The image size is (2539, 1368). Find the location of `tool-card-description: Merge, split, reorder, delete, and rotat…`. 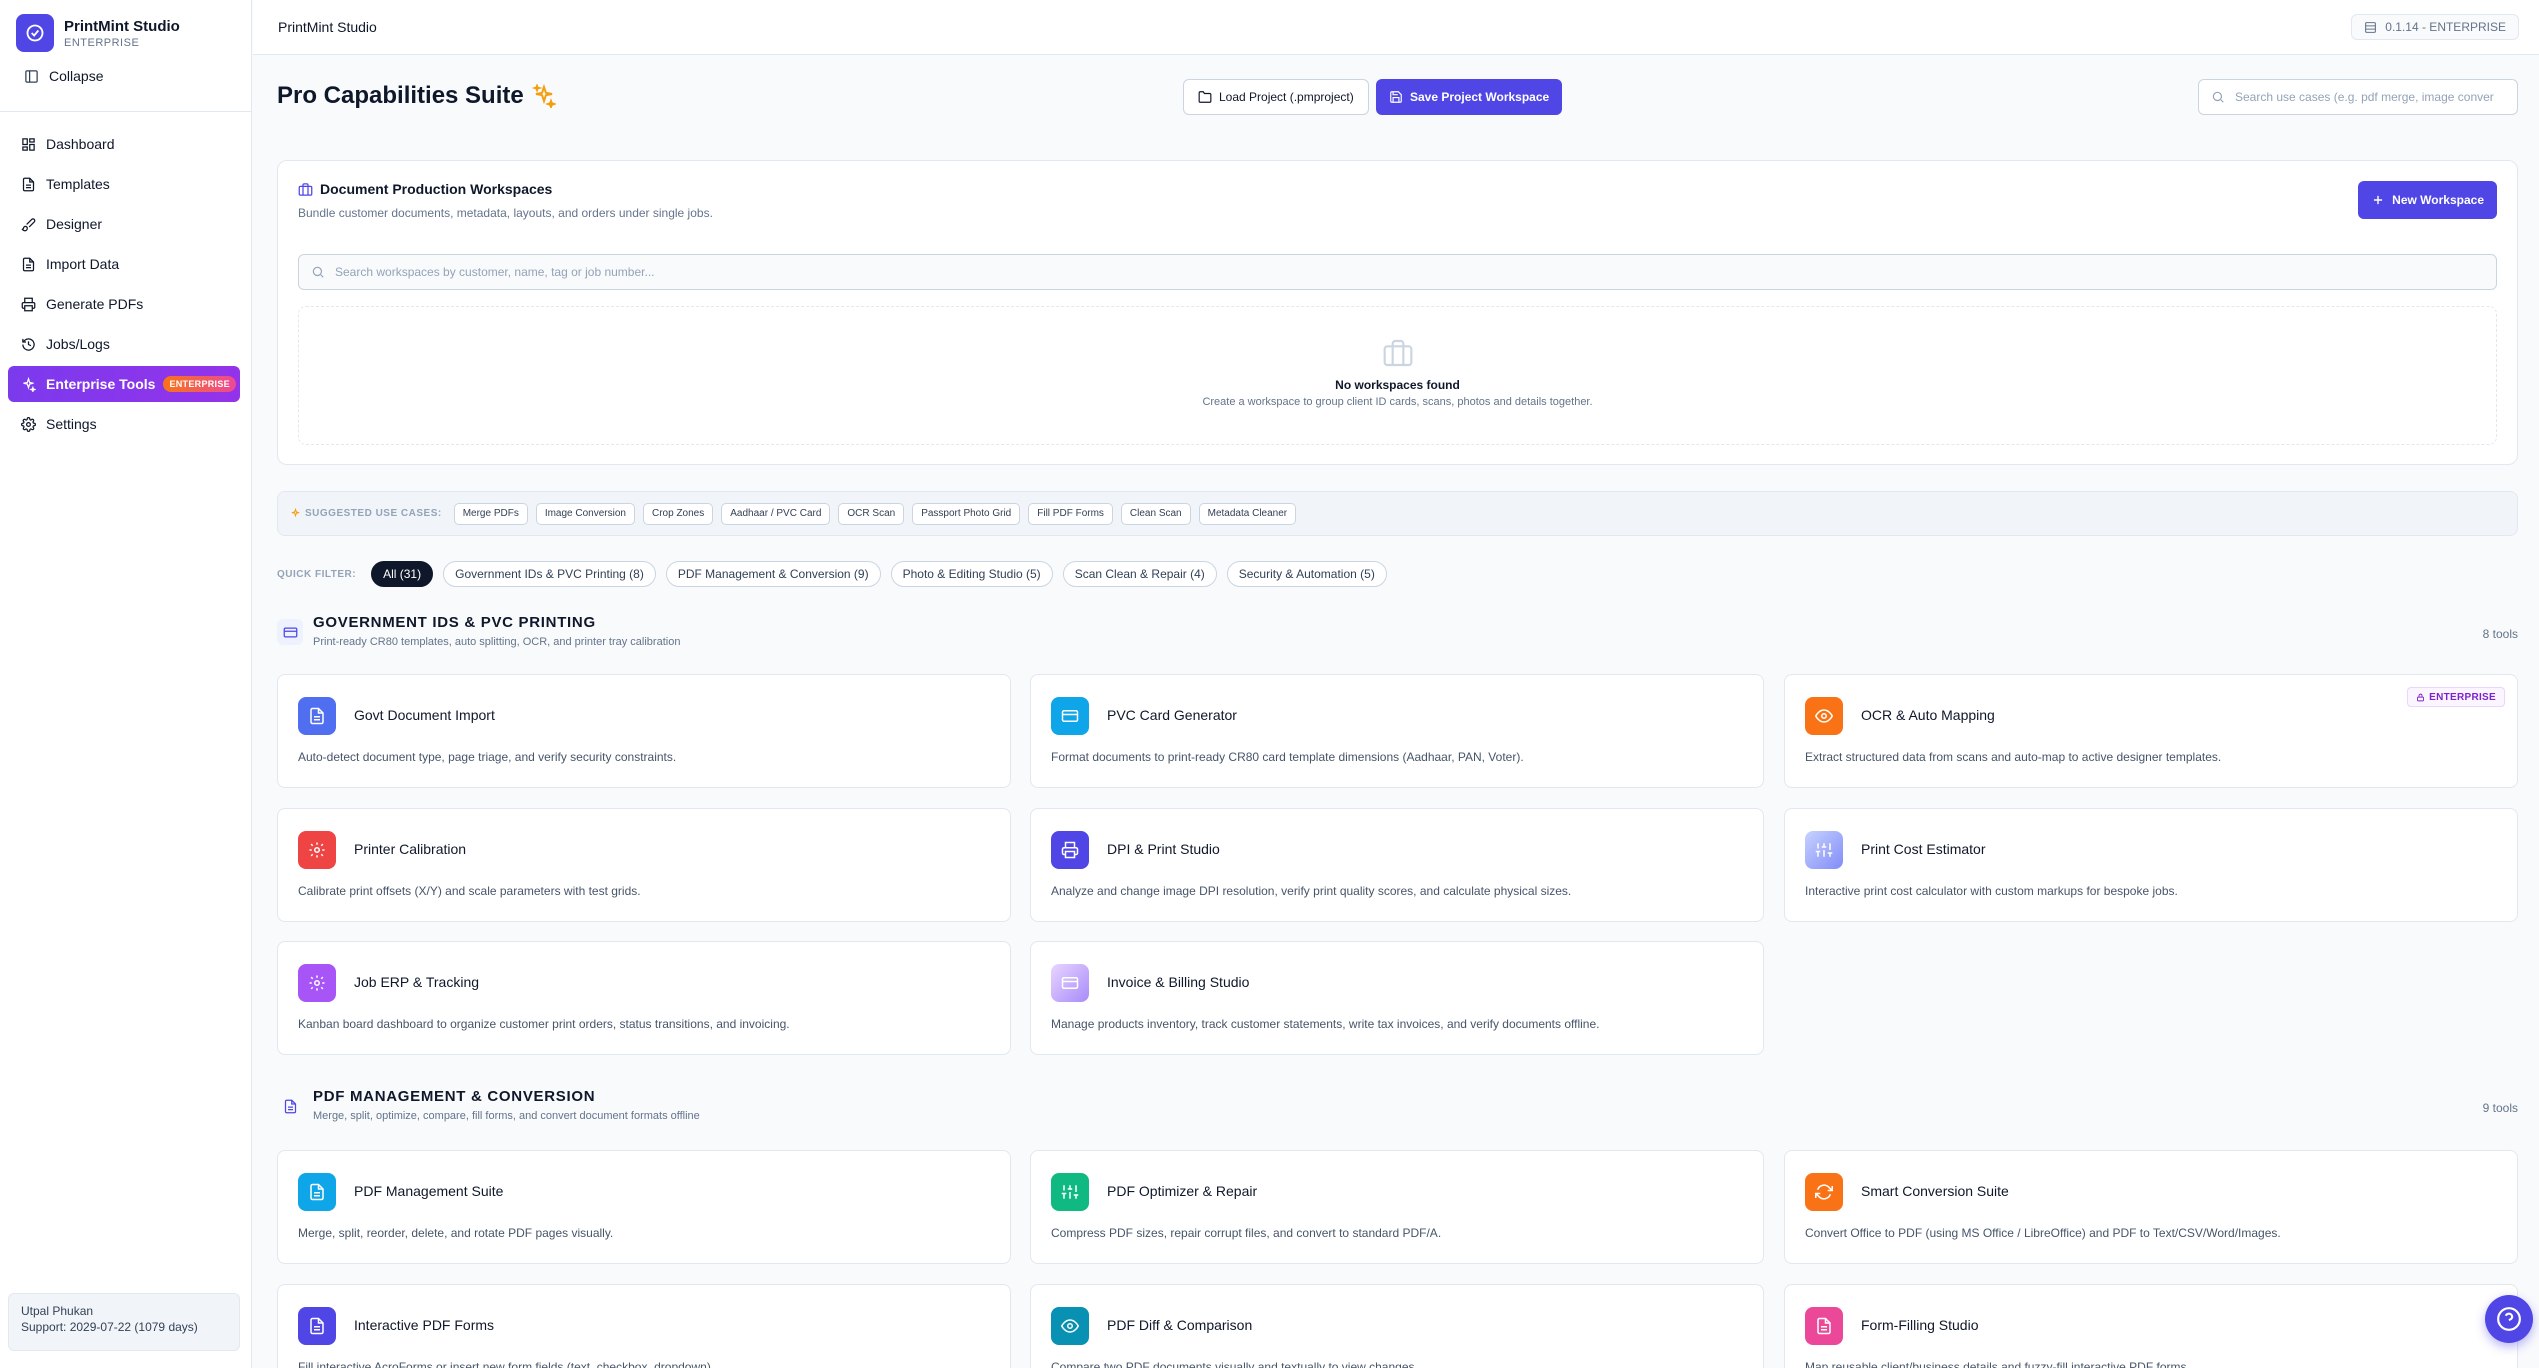

tool-card-description: Merge, split, reorder, delete, and rotat… is located at coordinates (456, 1233).